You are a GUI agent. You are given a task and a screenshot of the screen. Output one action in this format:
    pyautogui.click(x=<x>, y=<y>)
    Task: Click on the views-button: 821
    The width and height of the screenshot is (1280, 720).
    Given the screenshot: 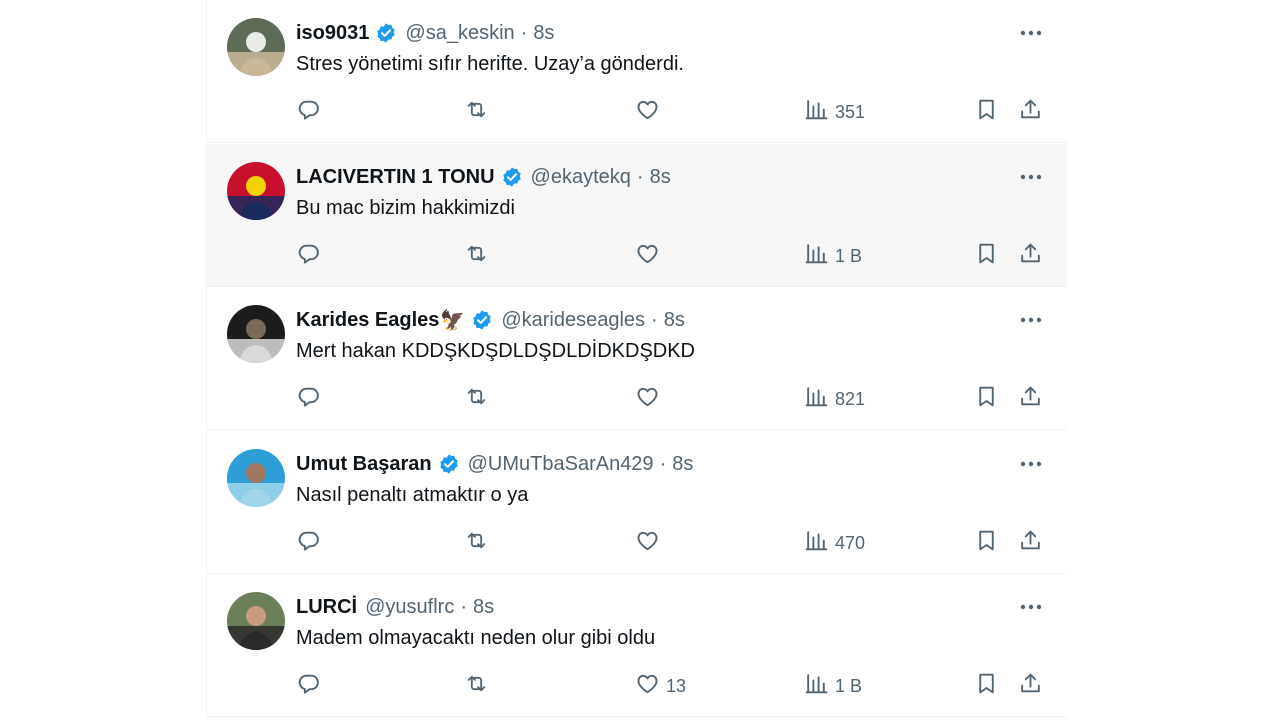 What is the action you would take?
    pyautogui.click(x=834, y=399)
    